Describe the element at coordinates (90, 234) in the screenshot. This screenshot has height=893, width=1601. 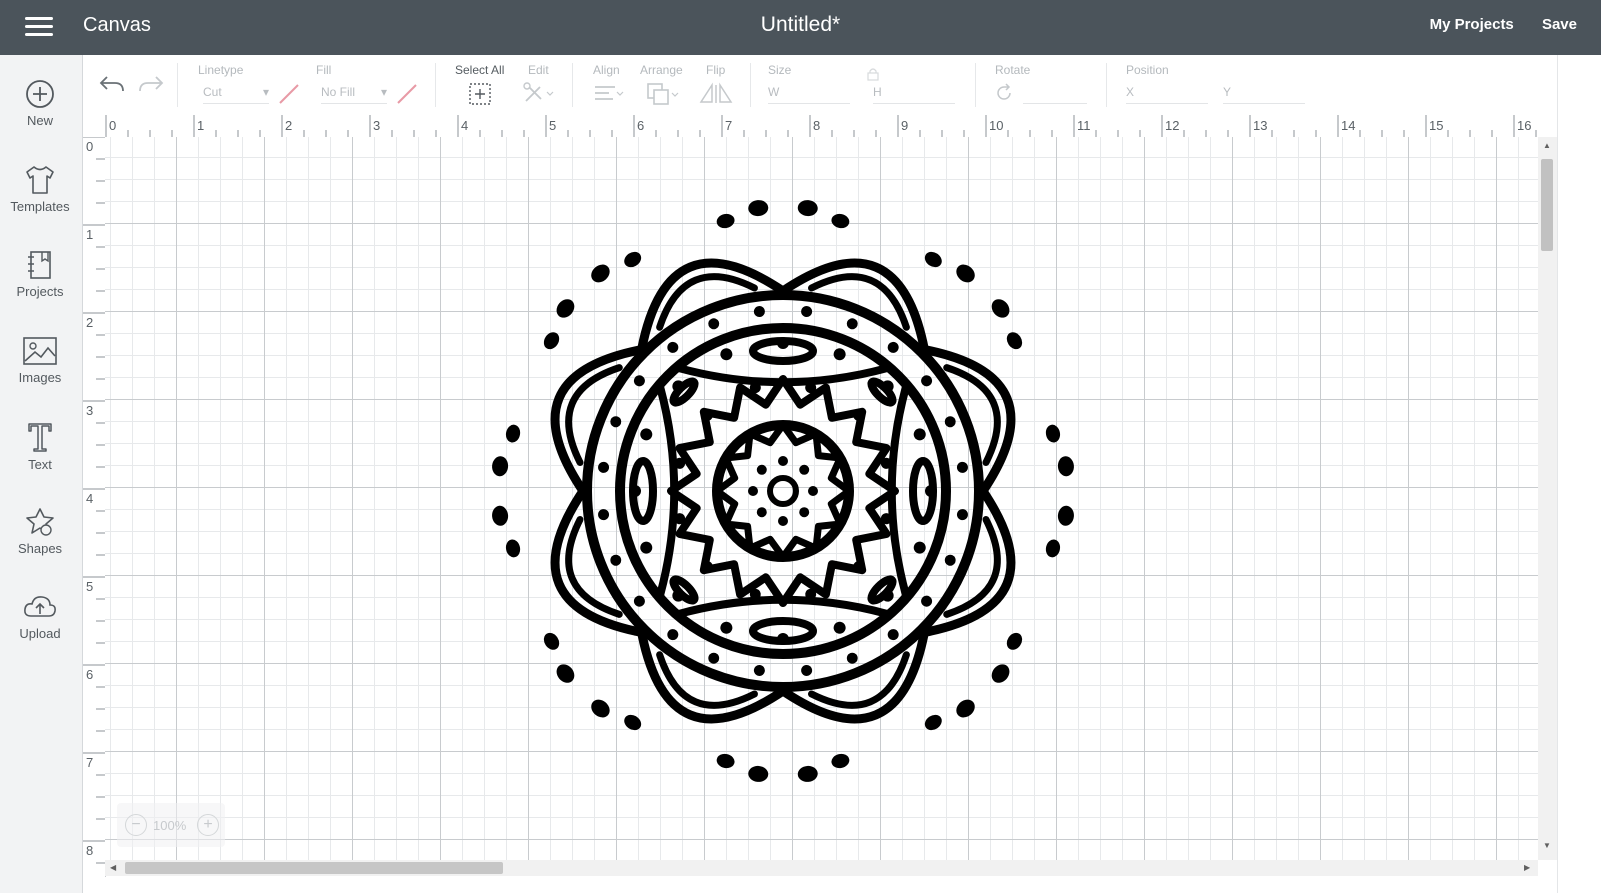
I see `left-ruler-number: 1` at that location.